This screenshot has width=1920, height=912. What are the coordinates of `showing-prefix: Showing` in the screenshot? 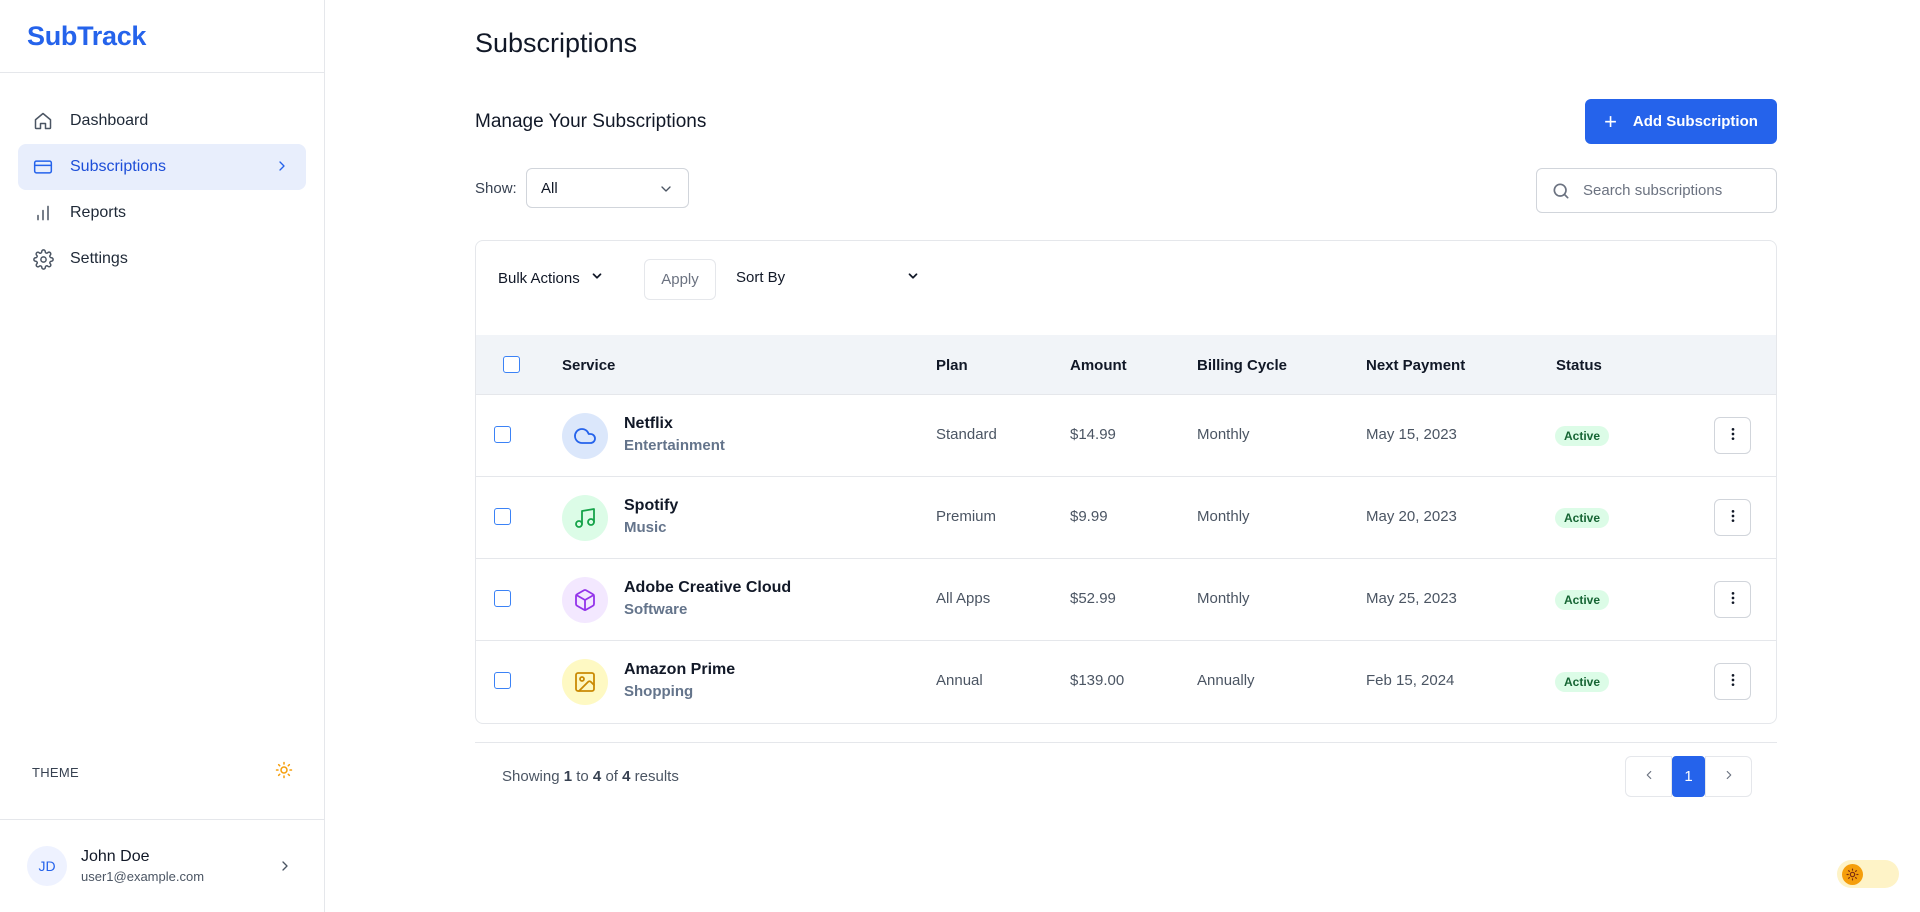 It's located at (531, 776).